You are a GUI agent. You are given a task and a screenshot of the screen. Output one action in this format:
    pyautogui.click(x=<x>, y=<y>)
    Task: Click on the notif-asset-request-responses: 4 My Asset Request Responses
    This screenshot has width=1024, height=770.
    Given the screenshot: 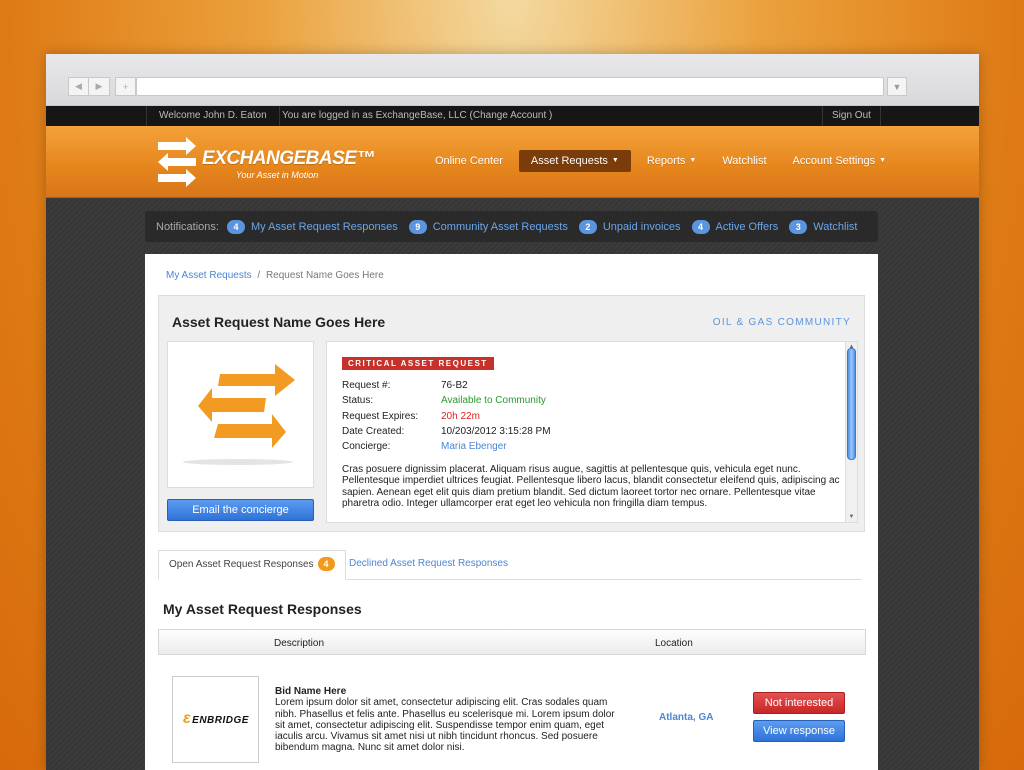 What is the action you would take?
    pyautogui.click(x=312, y=226)
    